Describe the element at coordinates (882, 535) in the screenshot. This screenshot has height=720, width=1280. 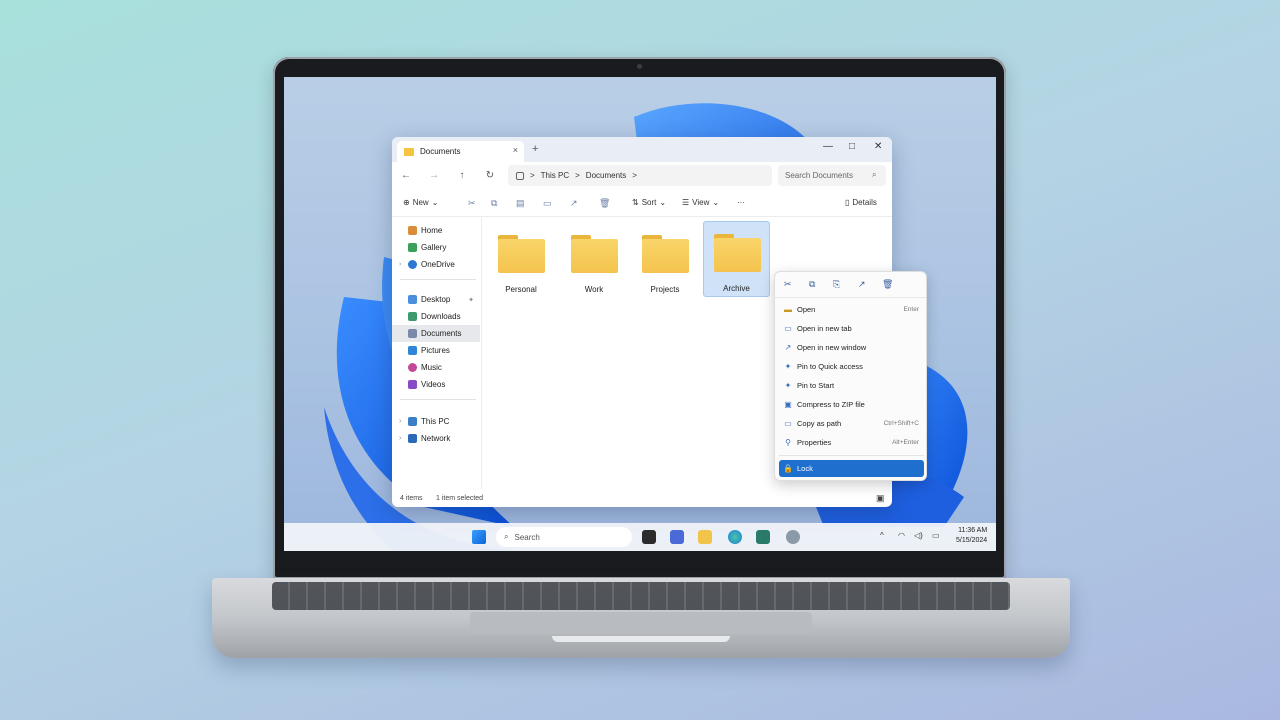
I see `chevron-up-icon: ^` at that location.